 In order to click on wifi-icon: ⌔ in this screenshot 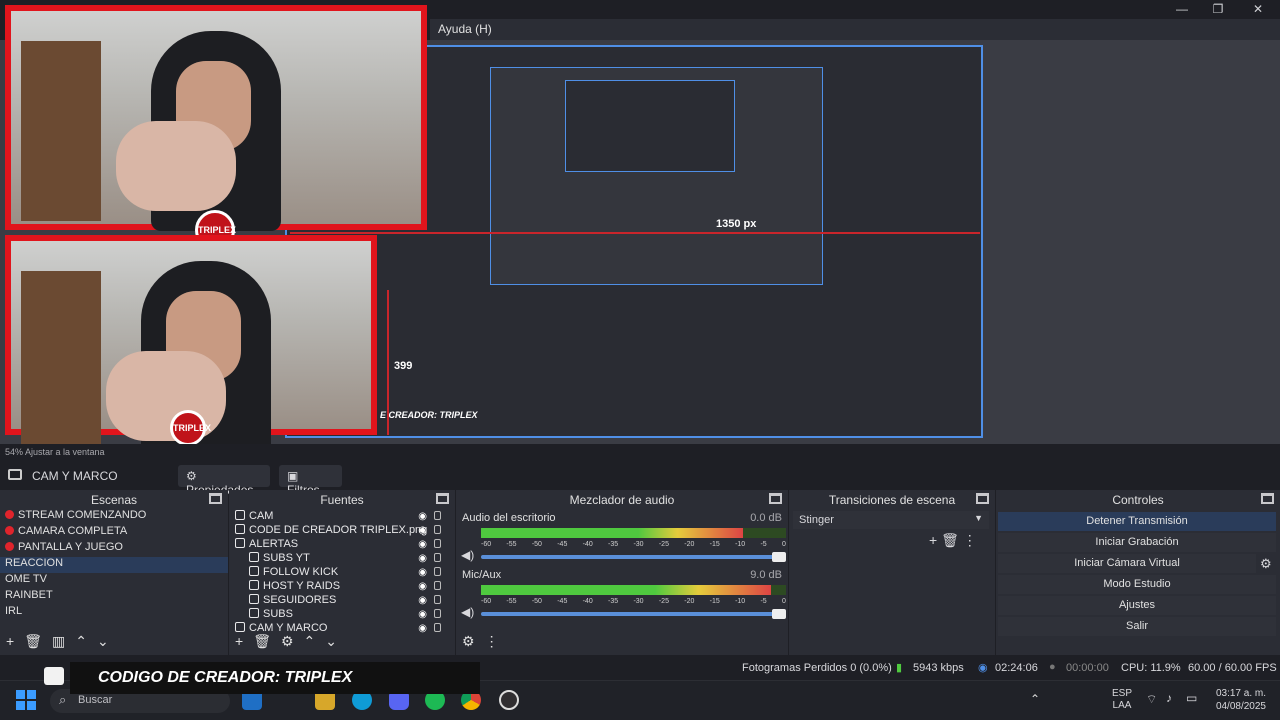, I will do `click(1151, 699)`.